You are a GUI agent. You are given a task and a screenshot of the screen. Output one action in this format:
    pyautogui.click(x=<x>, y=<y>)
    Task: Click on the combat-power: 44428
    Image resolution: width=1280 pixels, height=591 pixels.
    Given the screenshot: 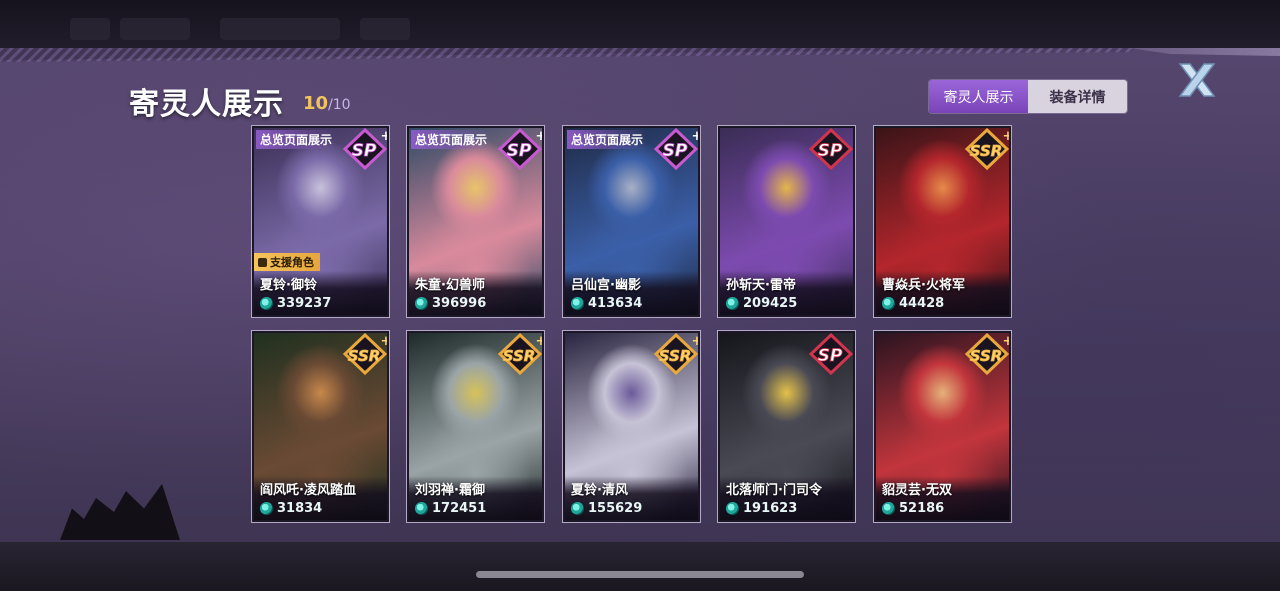 What is the action you would take?
    pyautogui.click(x=913, y=303)
    